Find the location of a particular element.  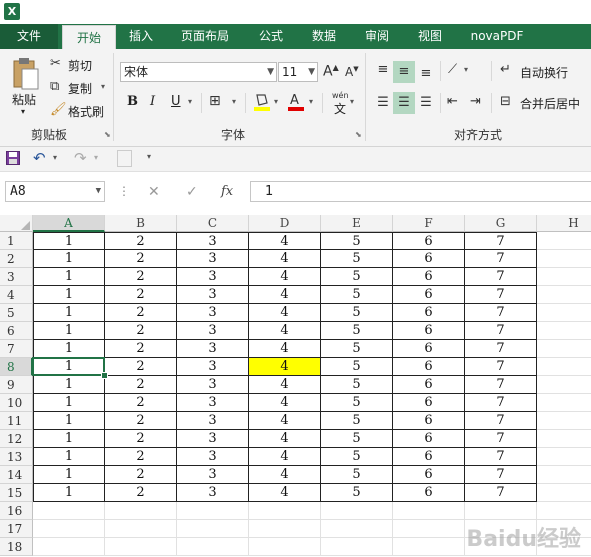

font-size-combo: 11 ▼ is located at coordinates (298, 72).